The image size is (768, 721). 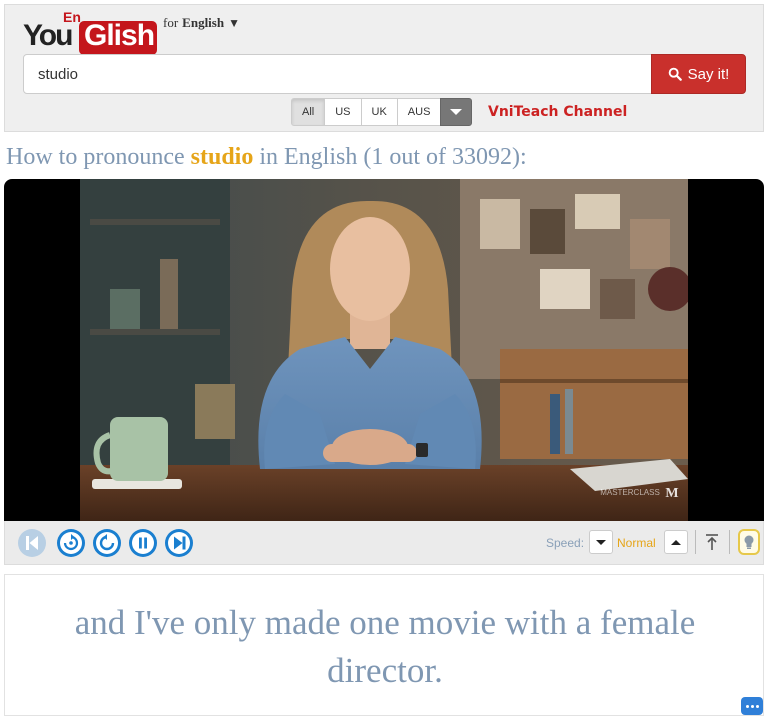 I want to click on search-input, so click(x=338, y=74).